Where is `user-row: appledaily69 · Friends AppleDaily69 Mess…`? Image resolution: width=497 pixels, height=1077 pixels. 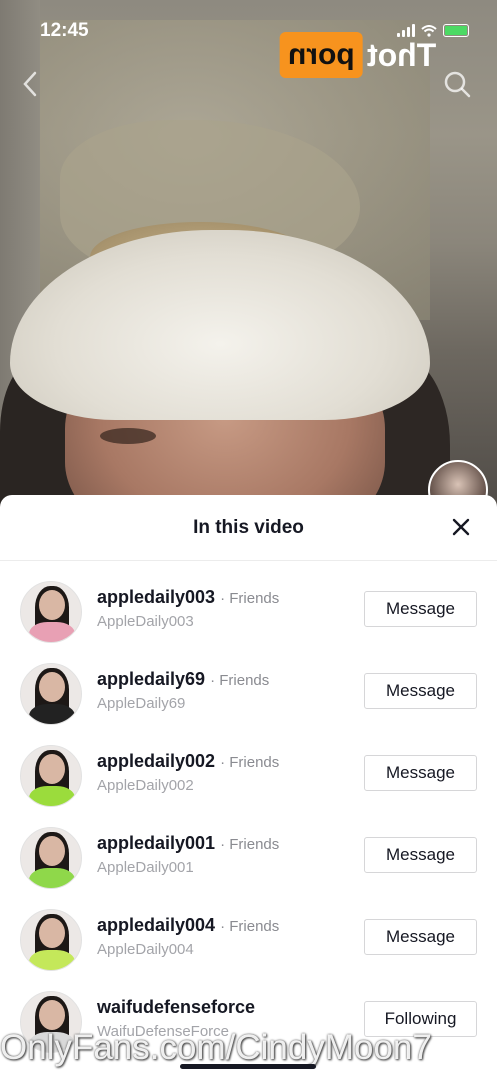
user-row: appledaily69 · Friends AppleDaily69 Mess… is located at coordinates (248, 704).